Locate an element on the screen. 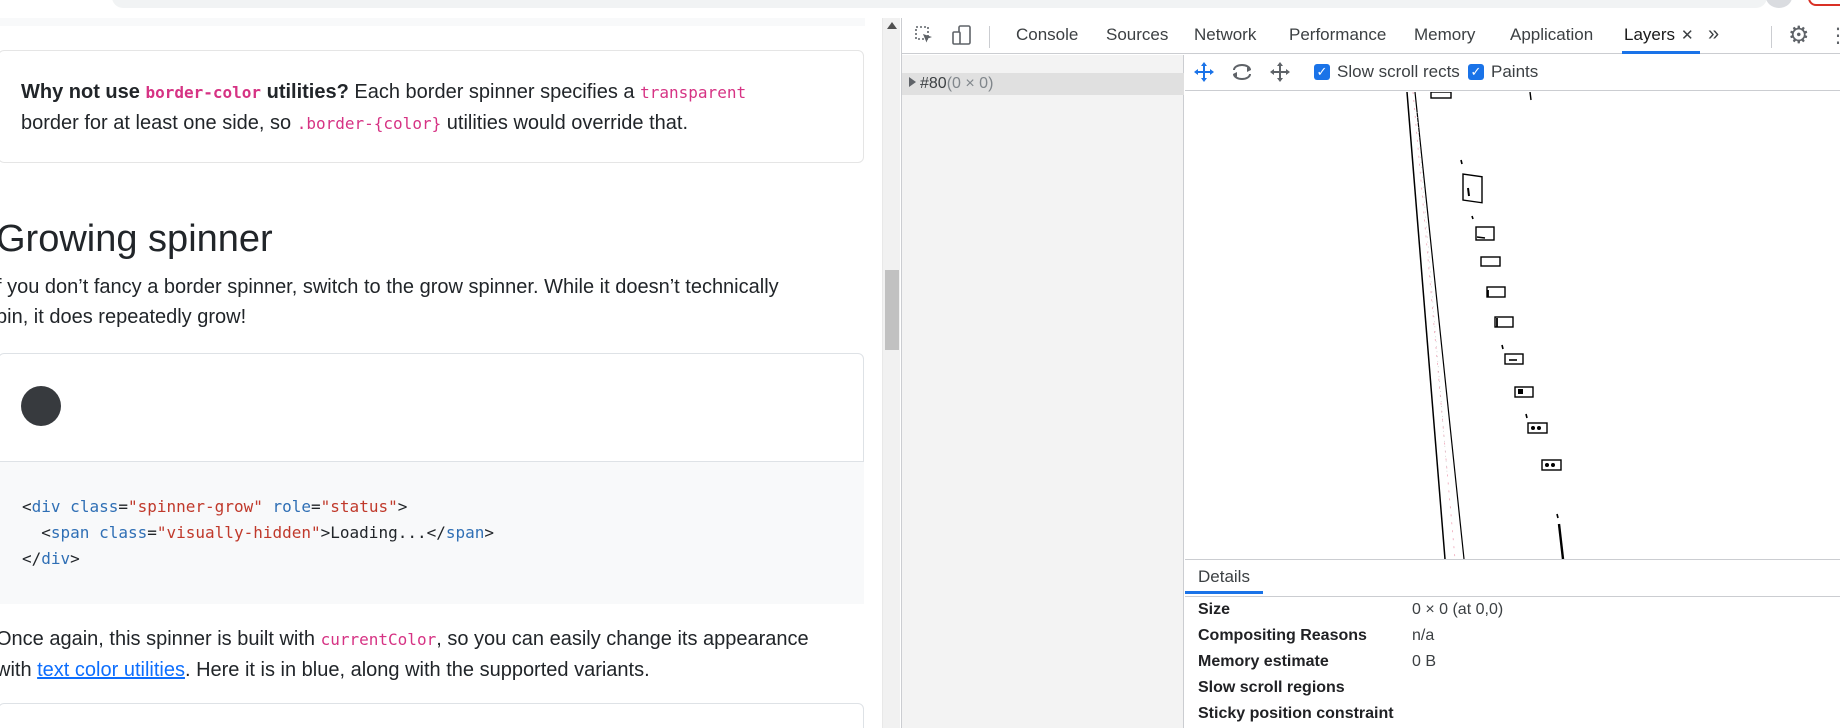 The height and width of the screenshot is (728, 1840). next-example-preview is located at coordinates (432, 715).